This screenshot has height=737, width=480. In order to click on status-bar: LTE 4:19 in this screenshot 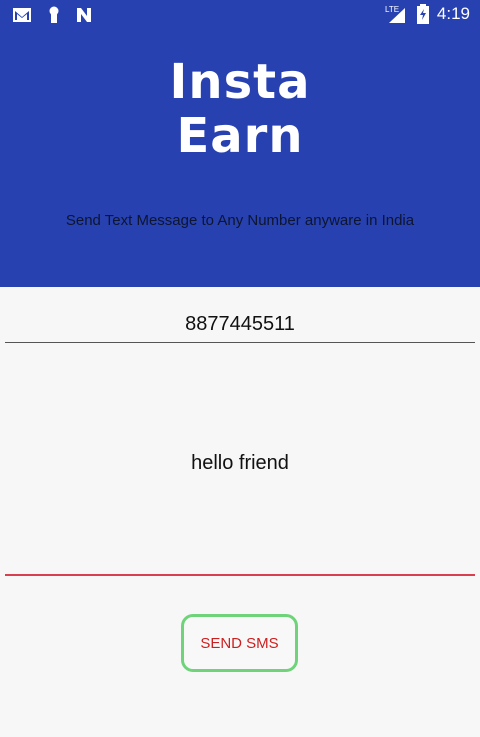, I will do `click(240, 15)`.